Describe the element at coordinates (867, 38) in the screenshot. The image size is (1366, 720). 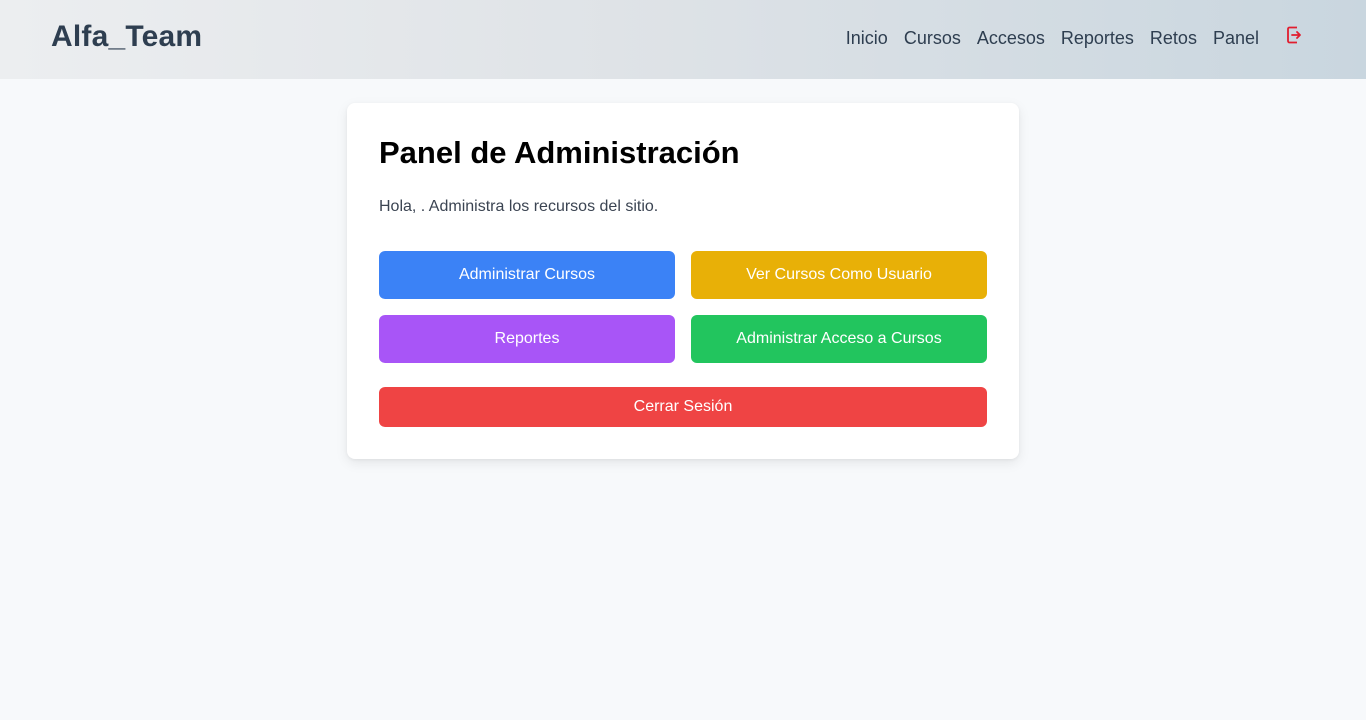
I see `nav-link-inicio: Inicio` at that location.